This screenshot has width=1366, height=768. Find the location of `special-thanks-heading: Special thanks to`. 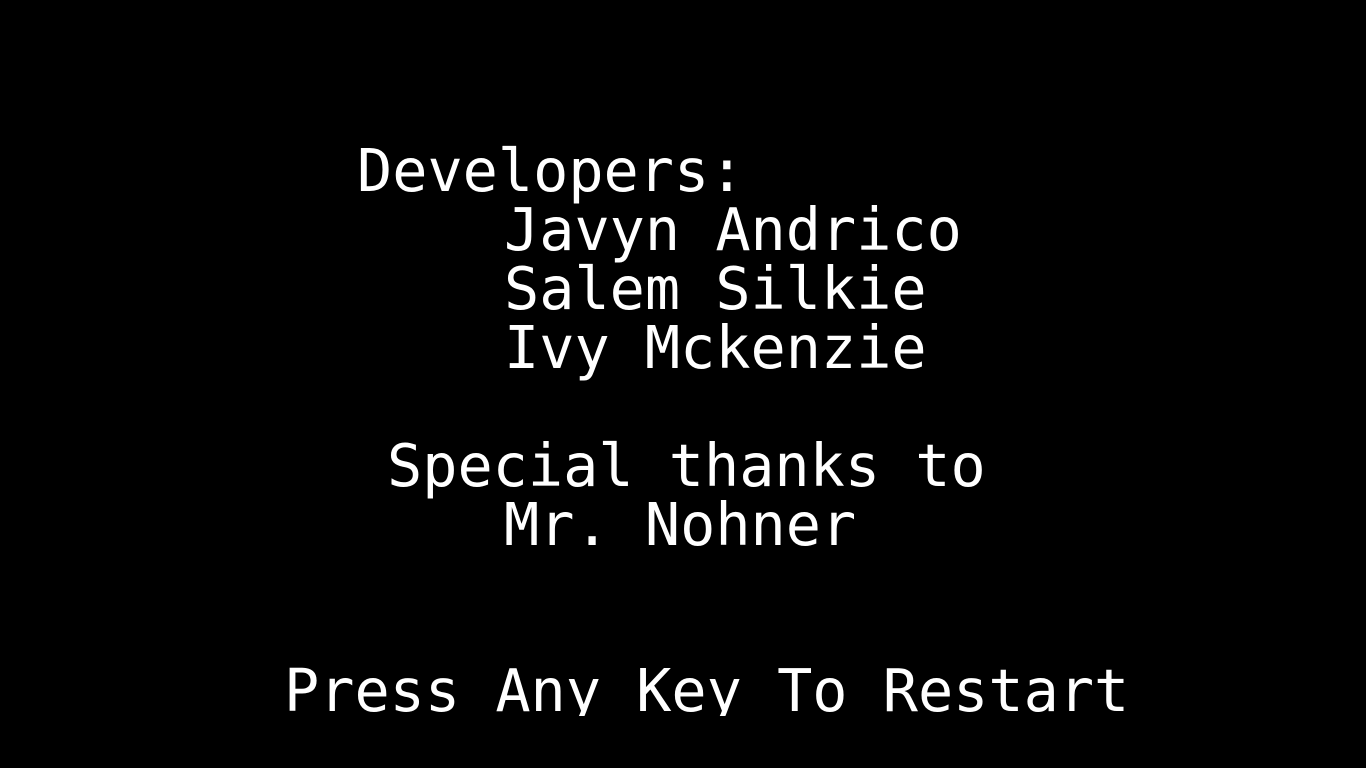

special-thanks-heading: Special thanks to is located at coordinates (686, 466).